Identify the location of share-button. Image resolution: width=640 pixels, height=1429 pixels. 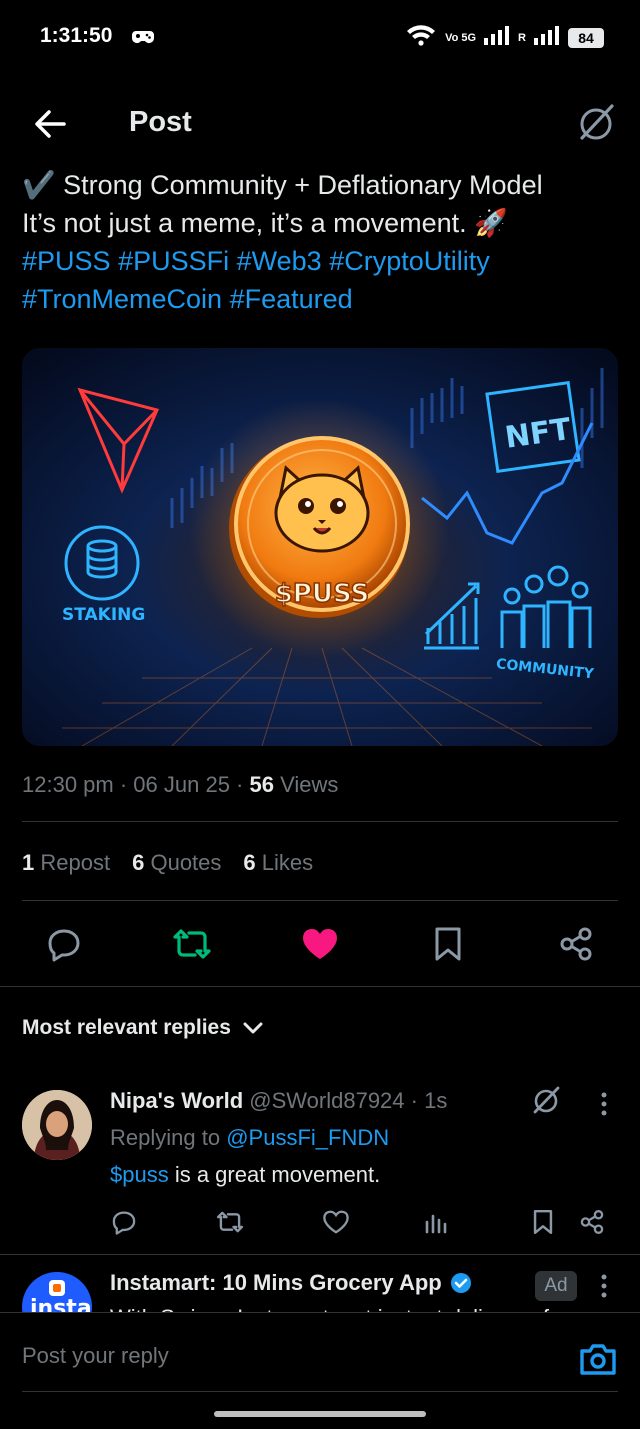
(576, 944).